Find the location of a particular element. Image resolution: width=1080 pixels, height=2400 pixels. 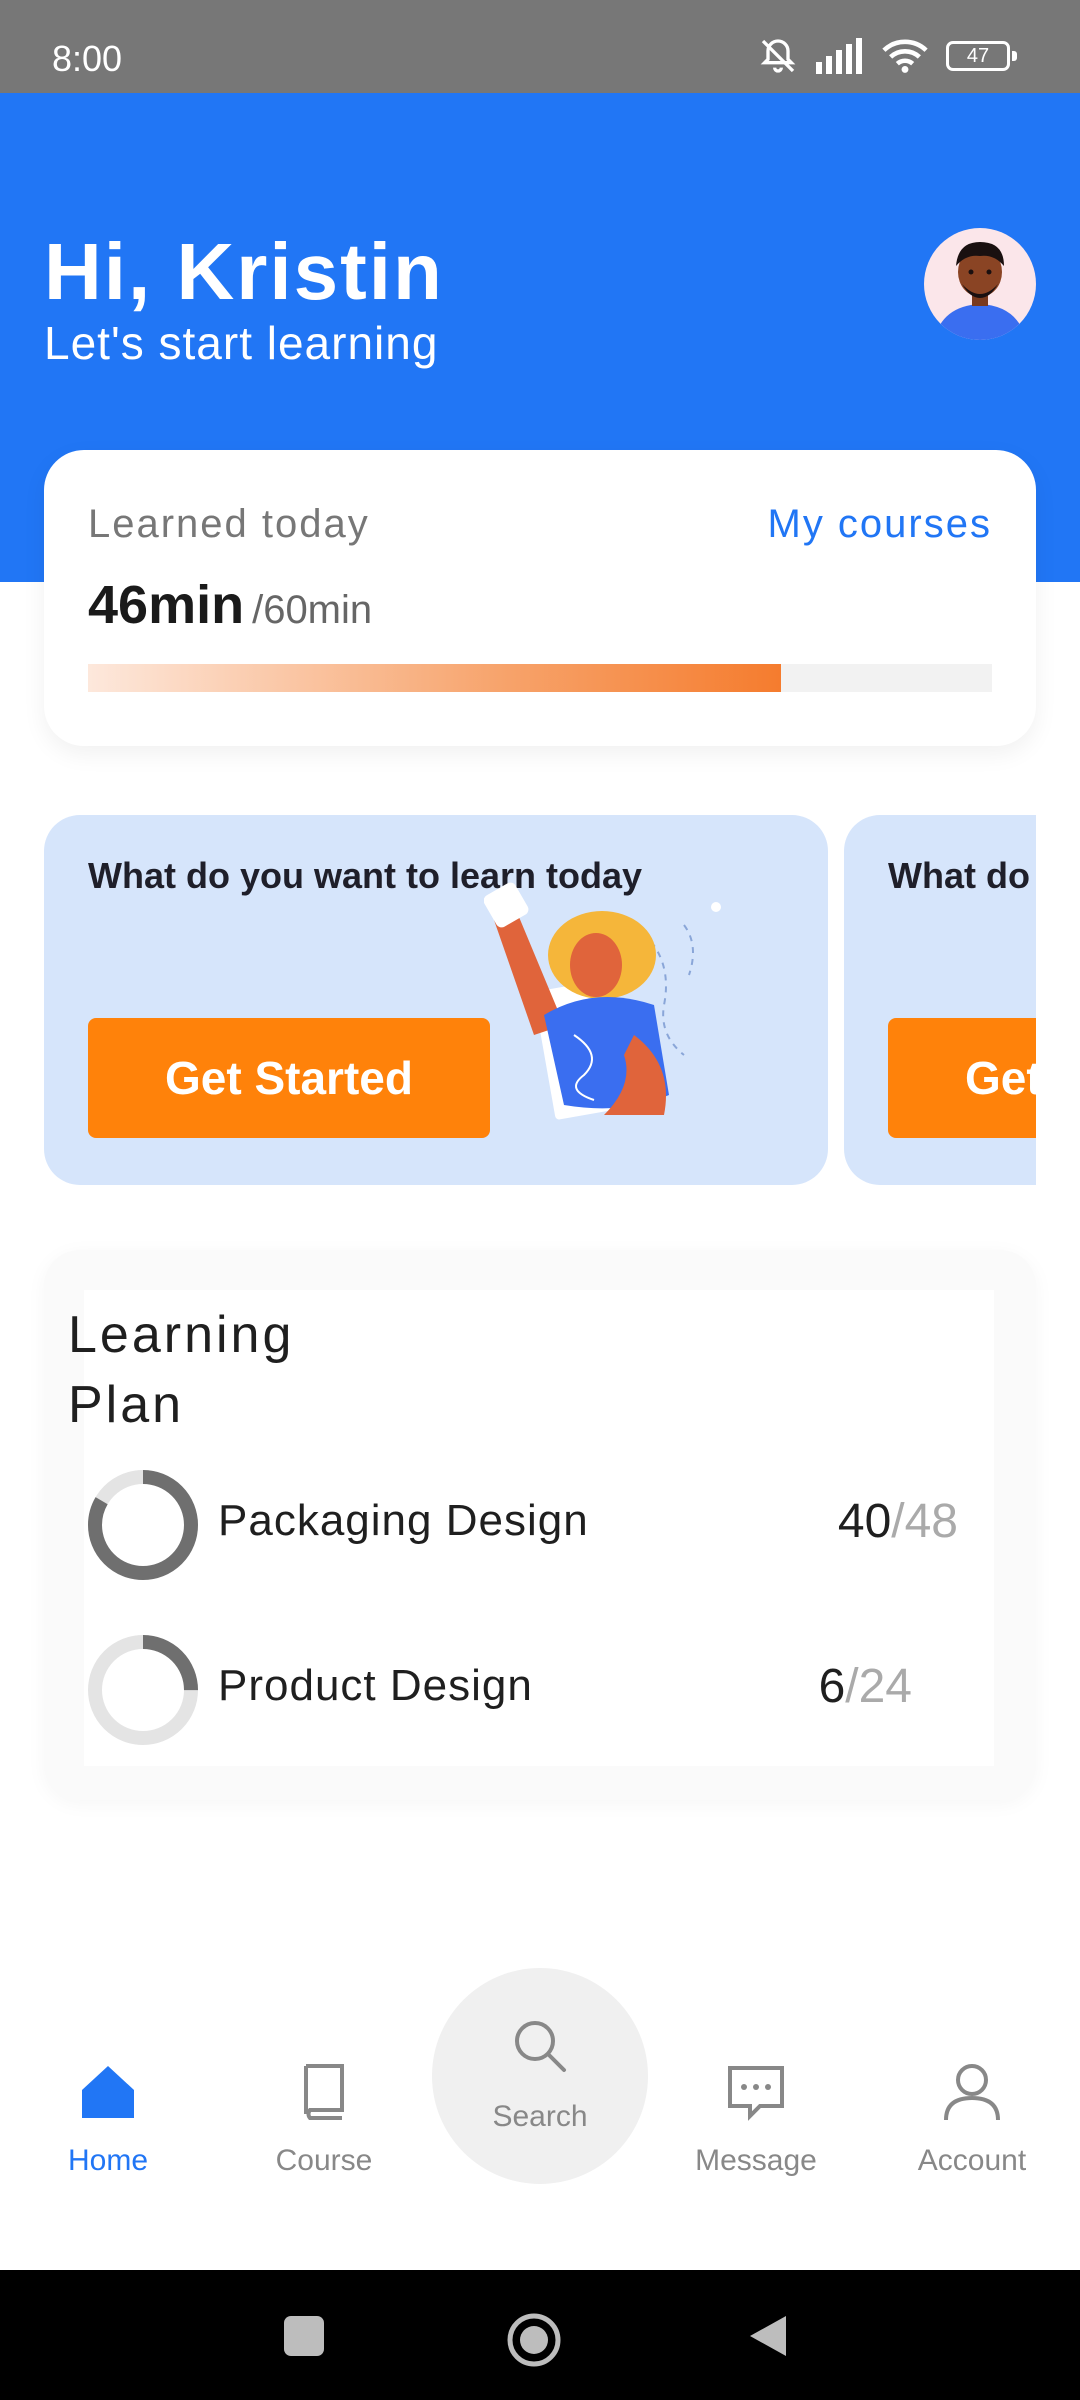

status-icons: 47 is located at coordinates (887, 56).